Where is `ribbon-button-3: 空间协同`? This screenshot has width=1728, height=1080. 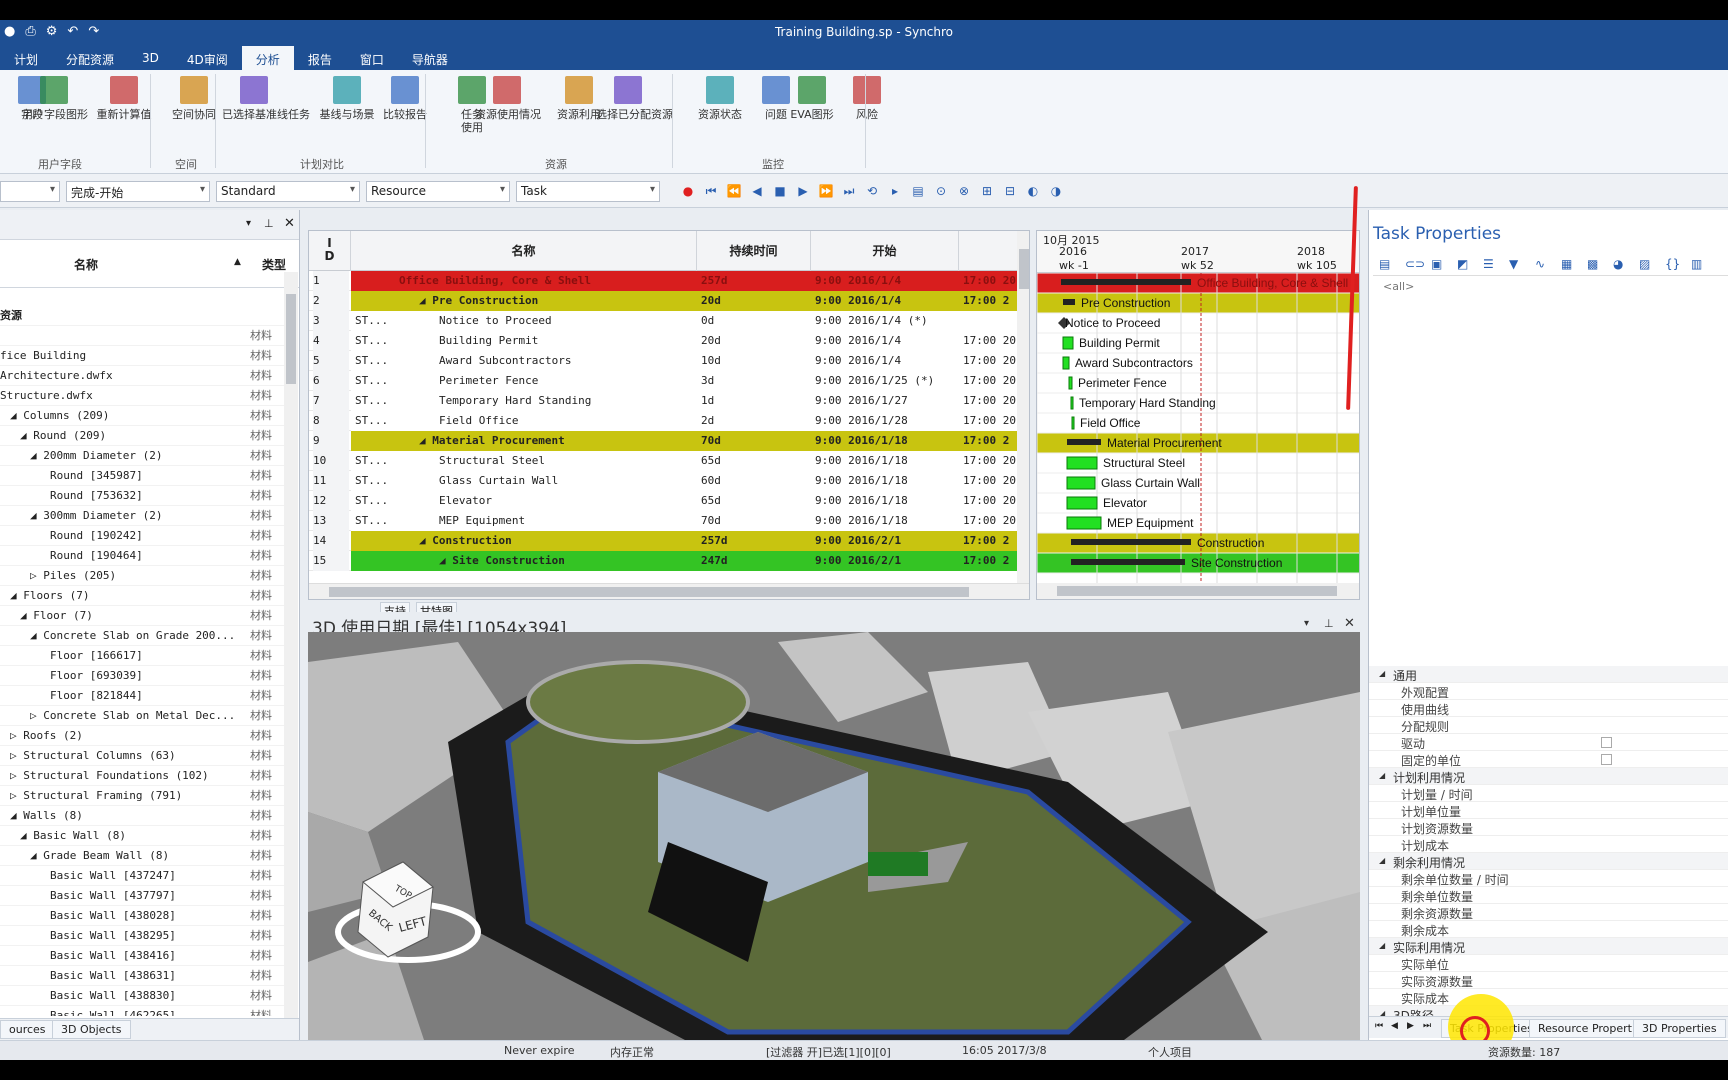
ribbon-button-3: 空间协同 is located at coordinates (194, 98).